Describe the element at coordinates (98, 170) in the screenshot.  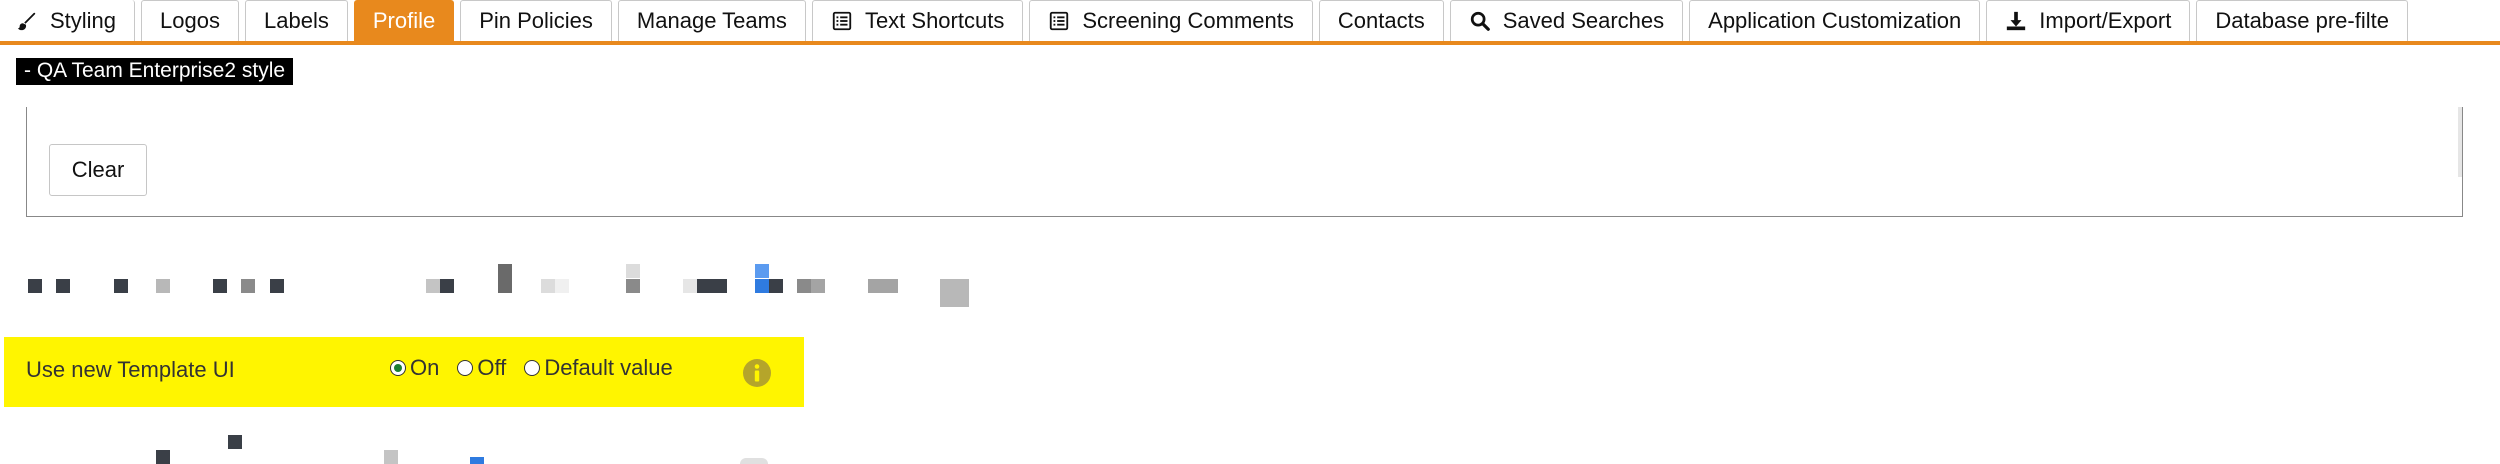
I see `clear-button: Clear` at that location.